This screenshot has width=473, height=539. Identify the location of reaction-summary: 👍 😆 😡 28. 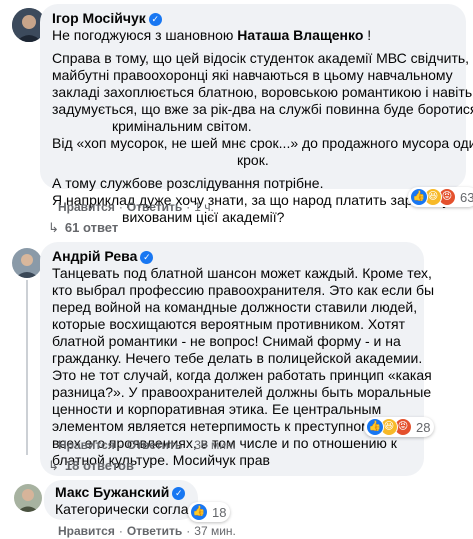
(399, 427).